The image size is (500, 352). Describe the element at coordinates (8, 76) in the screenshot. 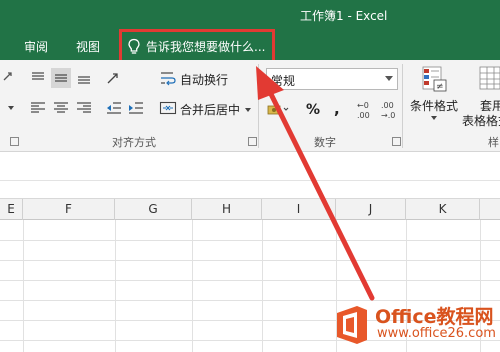

I see `orientation-icon` at that location.